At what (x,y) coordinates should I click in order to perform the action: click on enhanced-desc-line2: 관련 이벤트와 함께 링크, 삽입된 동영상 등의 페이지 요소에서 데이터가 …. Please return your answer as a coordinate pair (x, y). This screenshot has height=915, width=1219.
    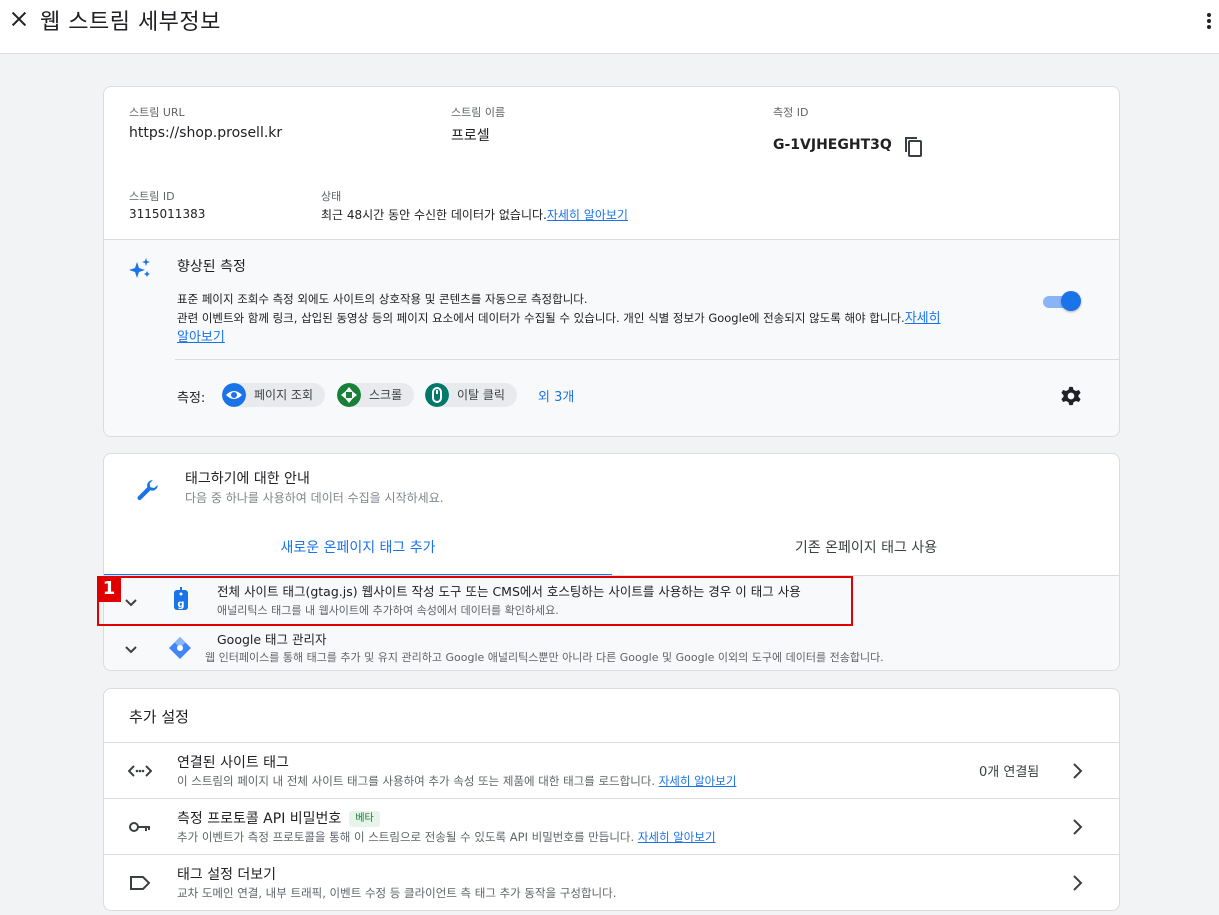
    Looking at the image, I should click on (541, 318).